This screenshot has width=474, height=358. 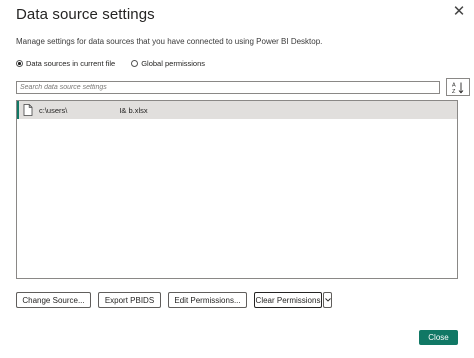 I want to click on svg-text: A, so click(x=454, y=85).